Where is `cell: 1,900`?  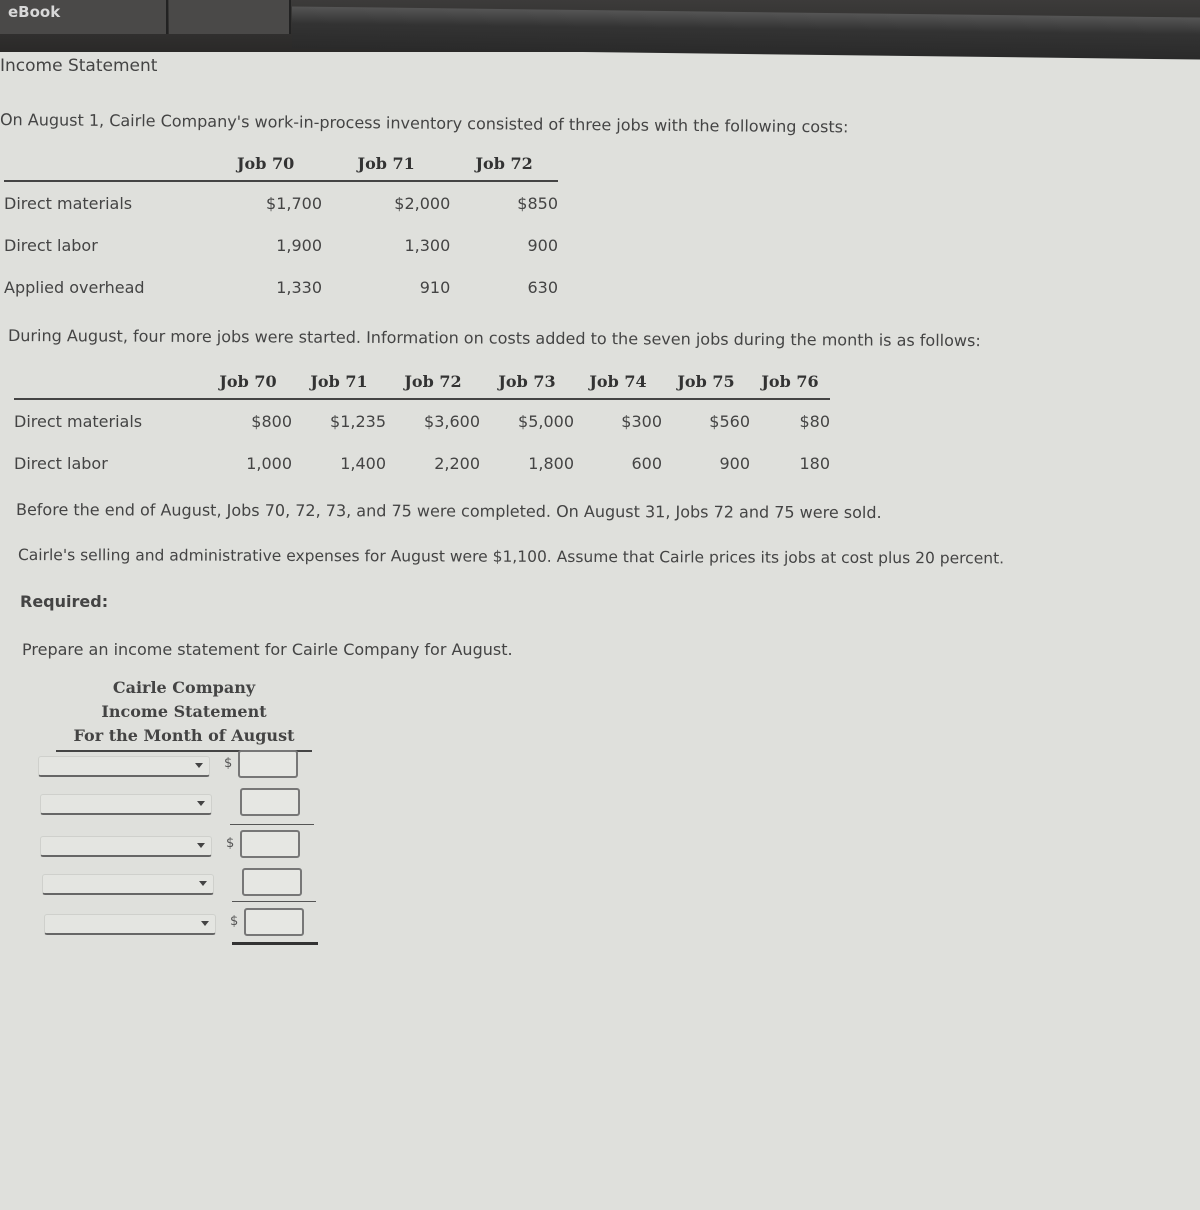 cell: 1,900 is located at coordinates (299, 245).